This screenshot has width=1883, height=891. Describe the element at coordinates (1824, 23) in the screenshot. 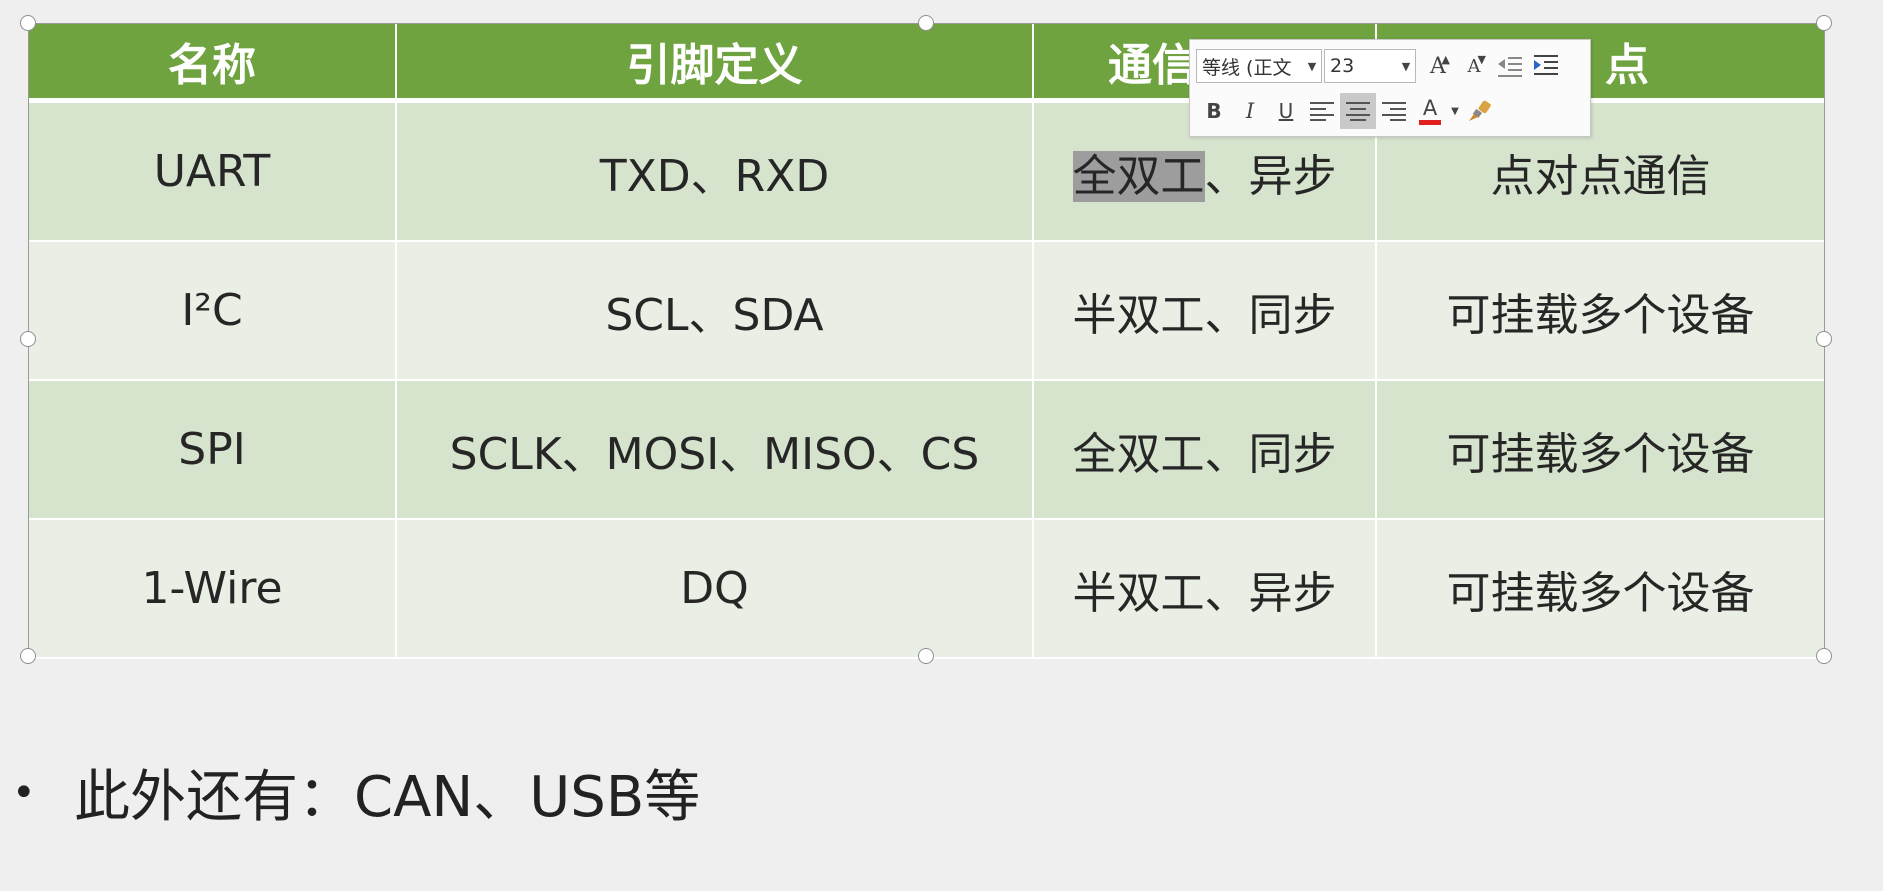

I see `resize-handle-top-right` at that location.